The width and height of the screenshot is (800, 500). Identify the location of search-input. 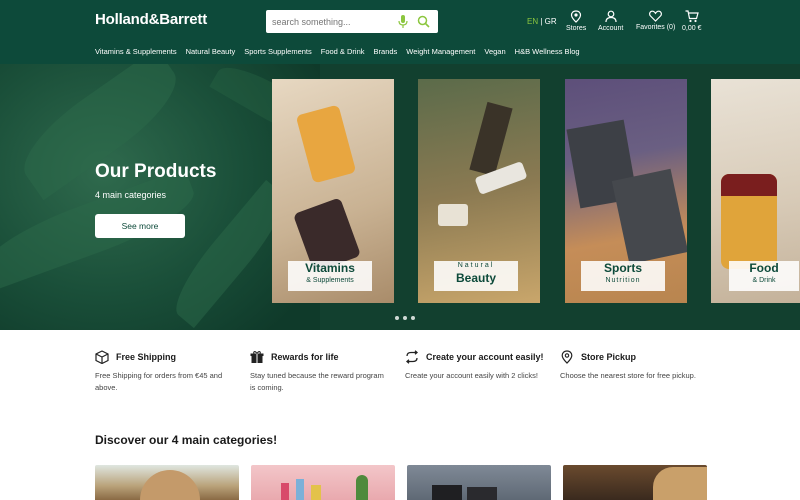
(331, 21).